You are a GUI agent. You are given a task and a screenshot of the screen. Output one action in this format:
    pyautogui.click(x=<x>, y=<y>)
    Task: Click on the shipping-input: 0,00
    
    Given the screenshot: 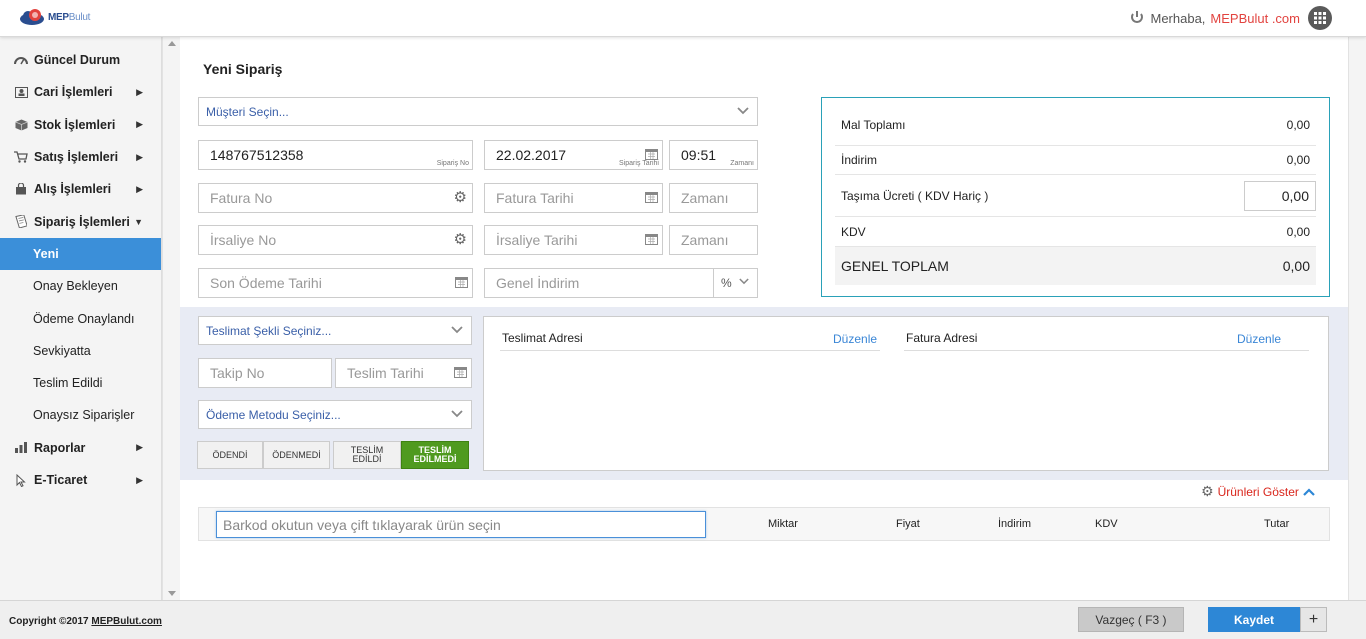 What is the action you would take?
    pyautogui.click(x=1280, y=195)
    